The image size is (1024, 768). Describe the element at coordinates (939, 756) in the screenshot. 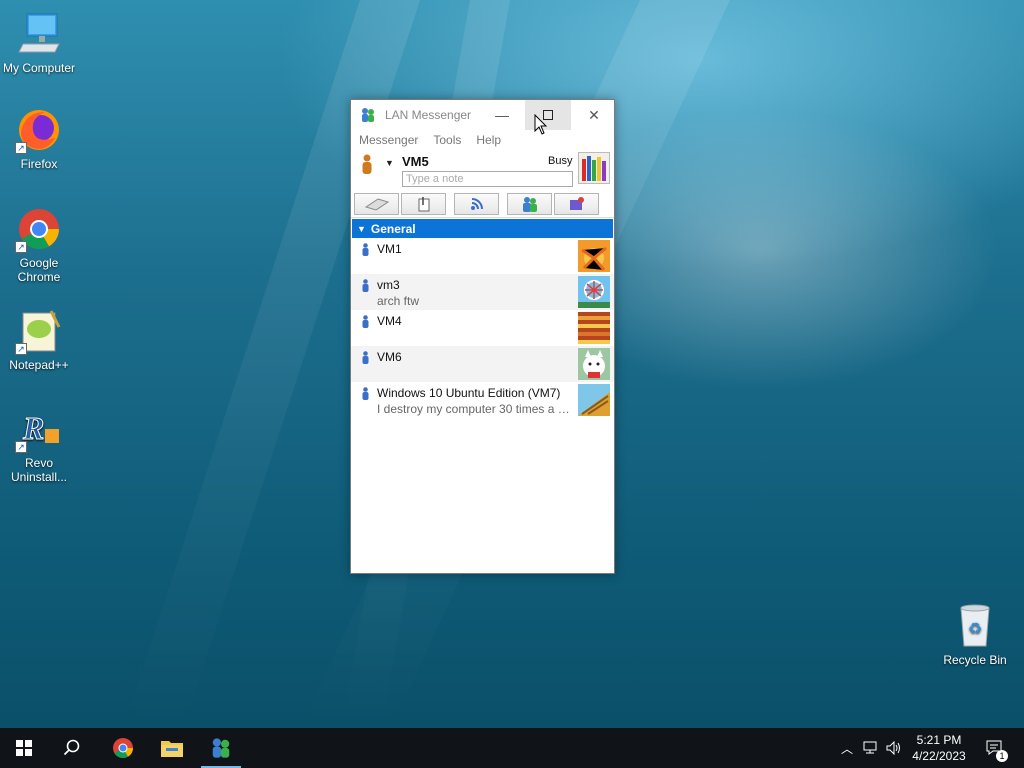

I see `clock-date: 4/22/2023` at that location.